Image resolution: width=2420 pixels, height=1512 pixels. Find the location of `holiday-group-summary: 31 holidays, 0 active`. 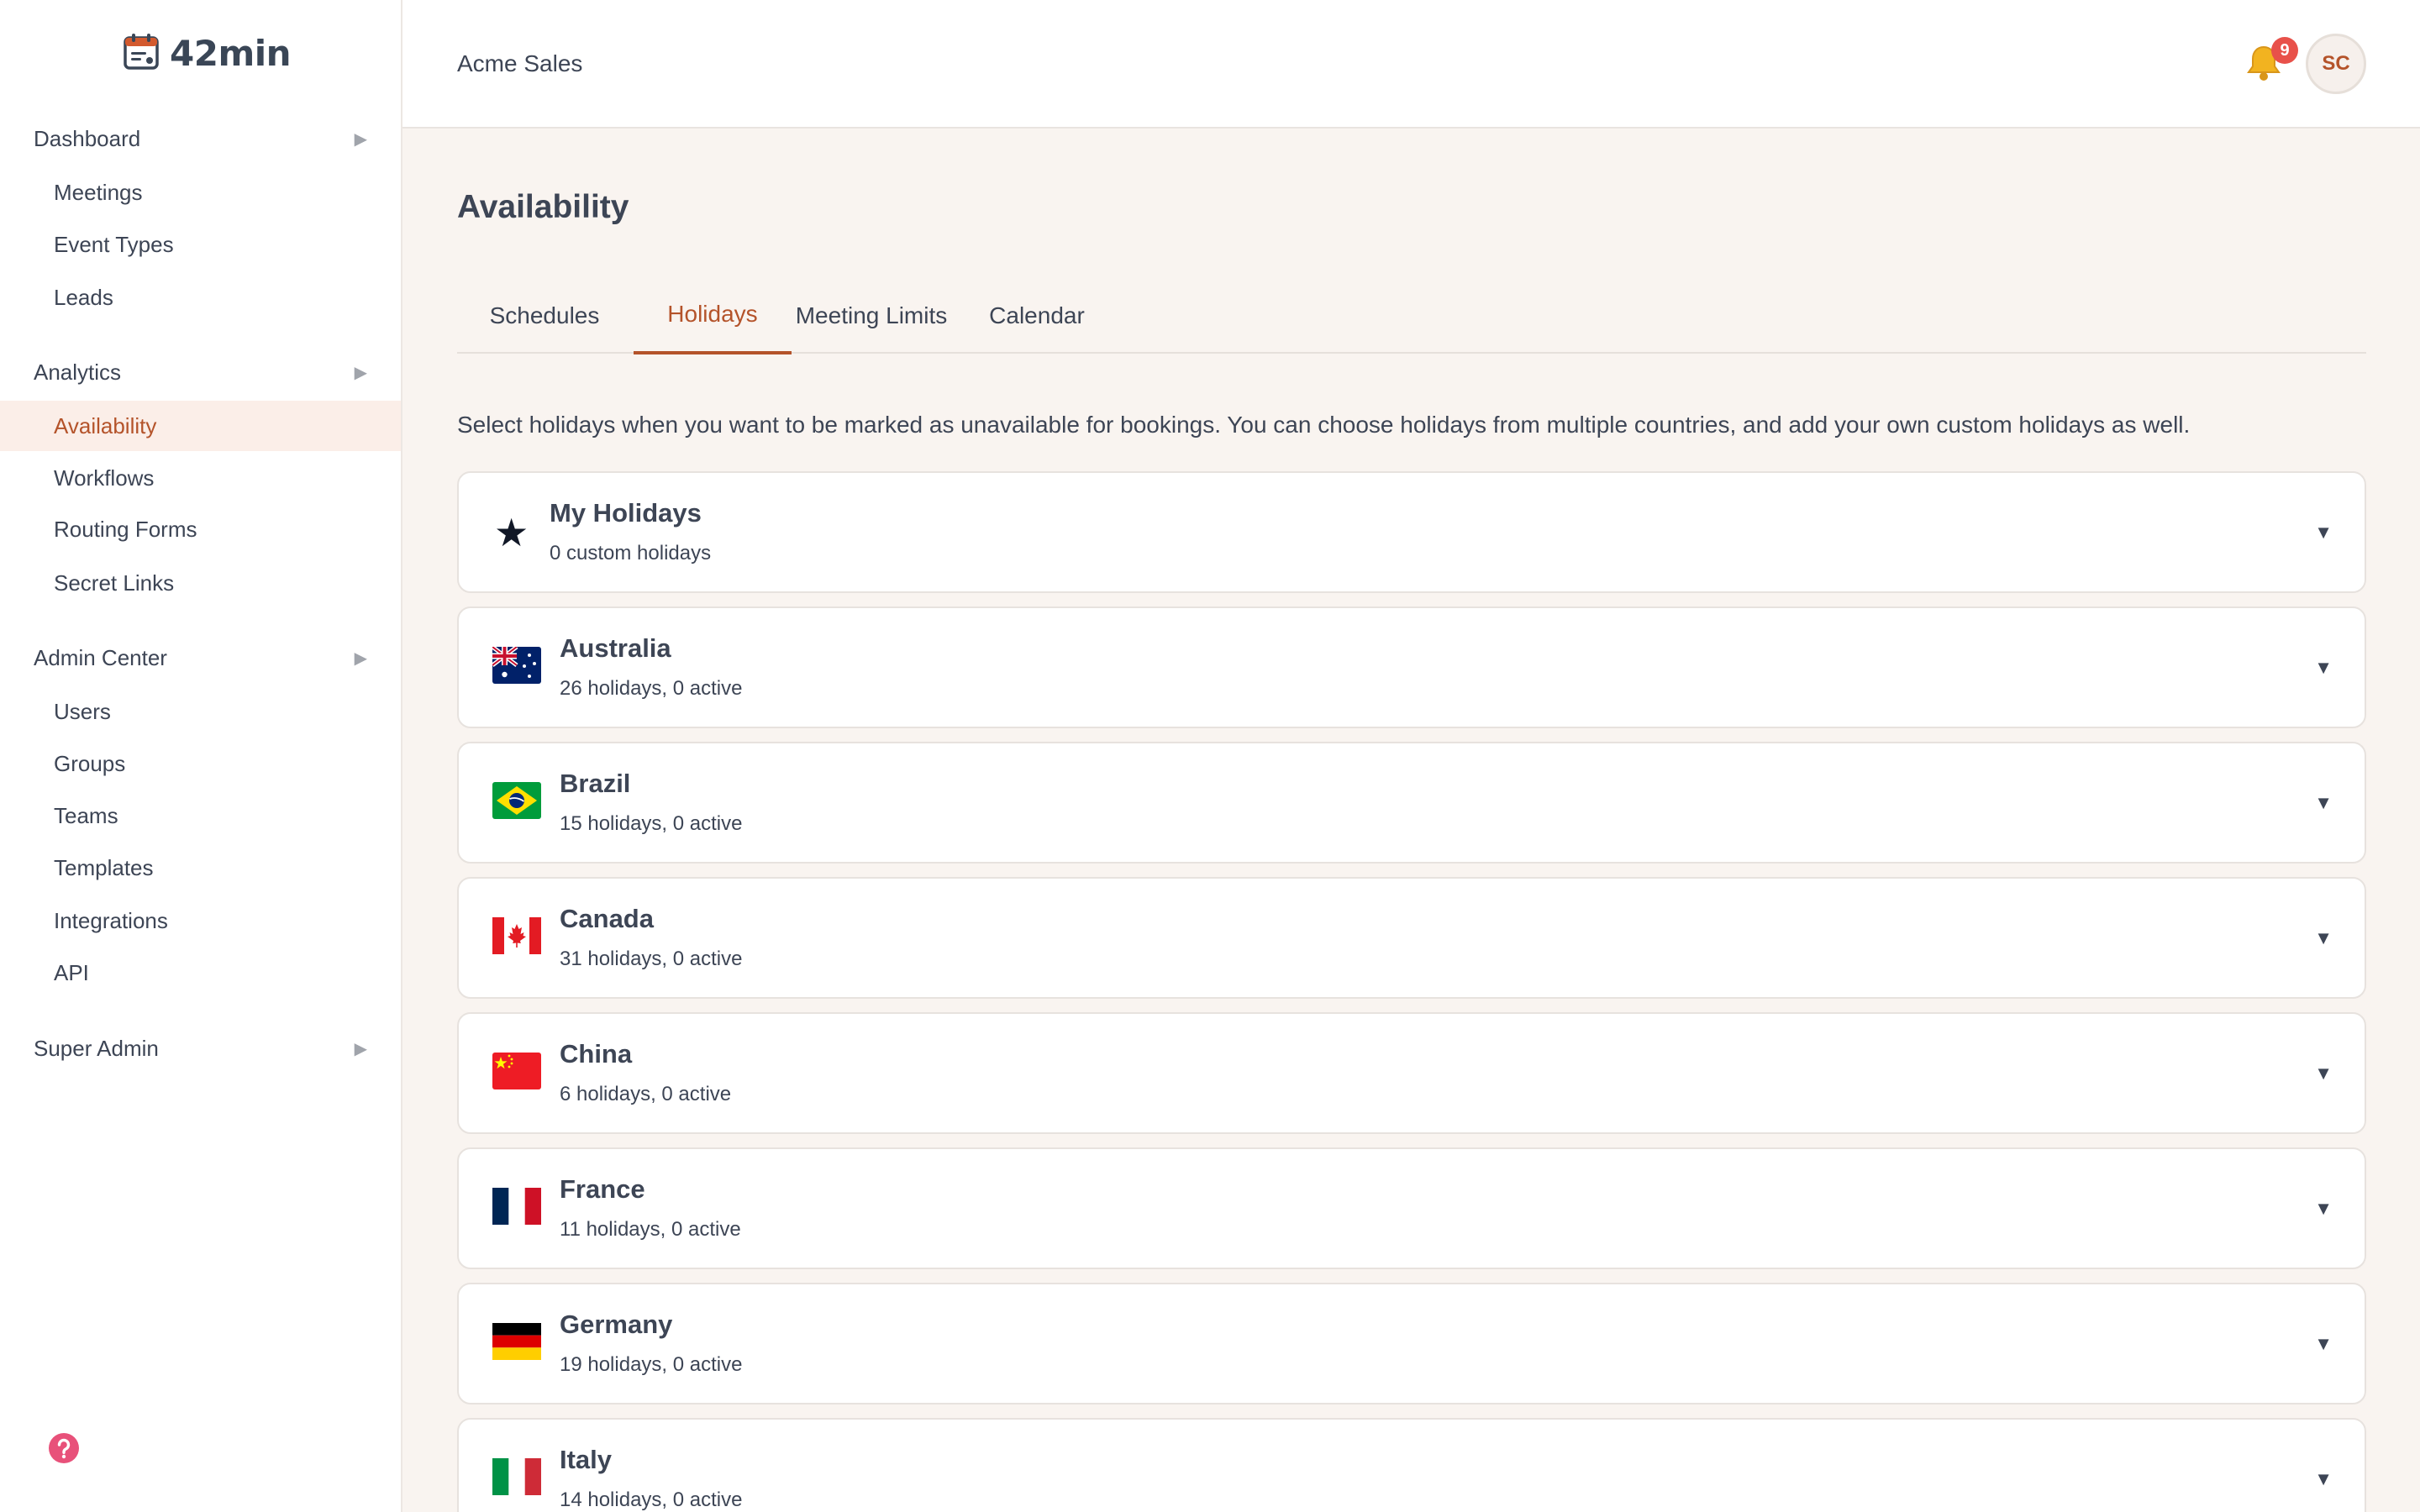

holiday-group-summary: 31 holidays, 0 active is located at coordinates (651, 959).